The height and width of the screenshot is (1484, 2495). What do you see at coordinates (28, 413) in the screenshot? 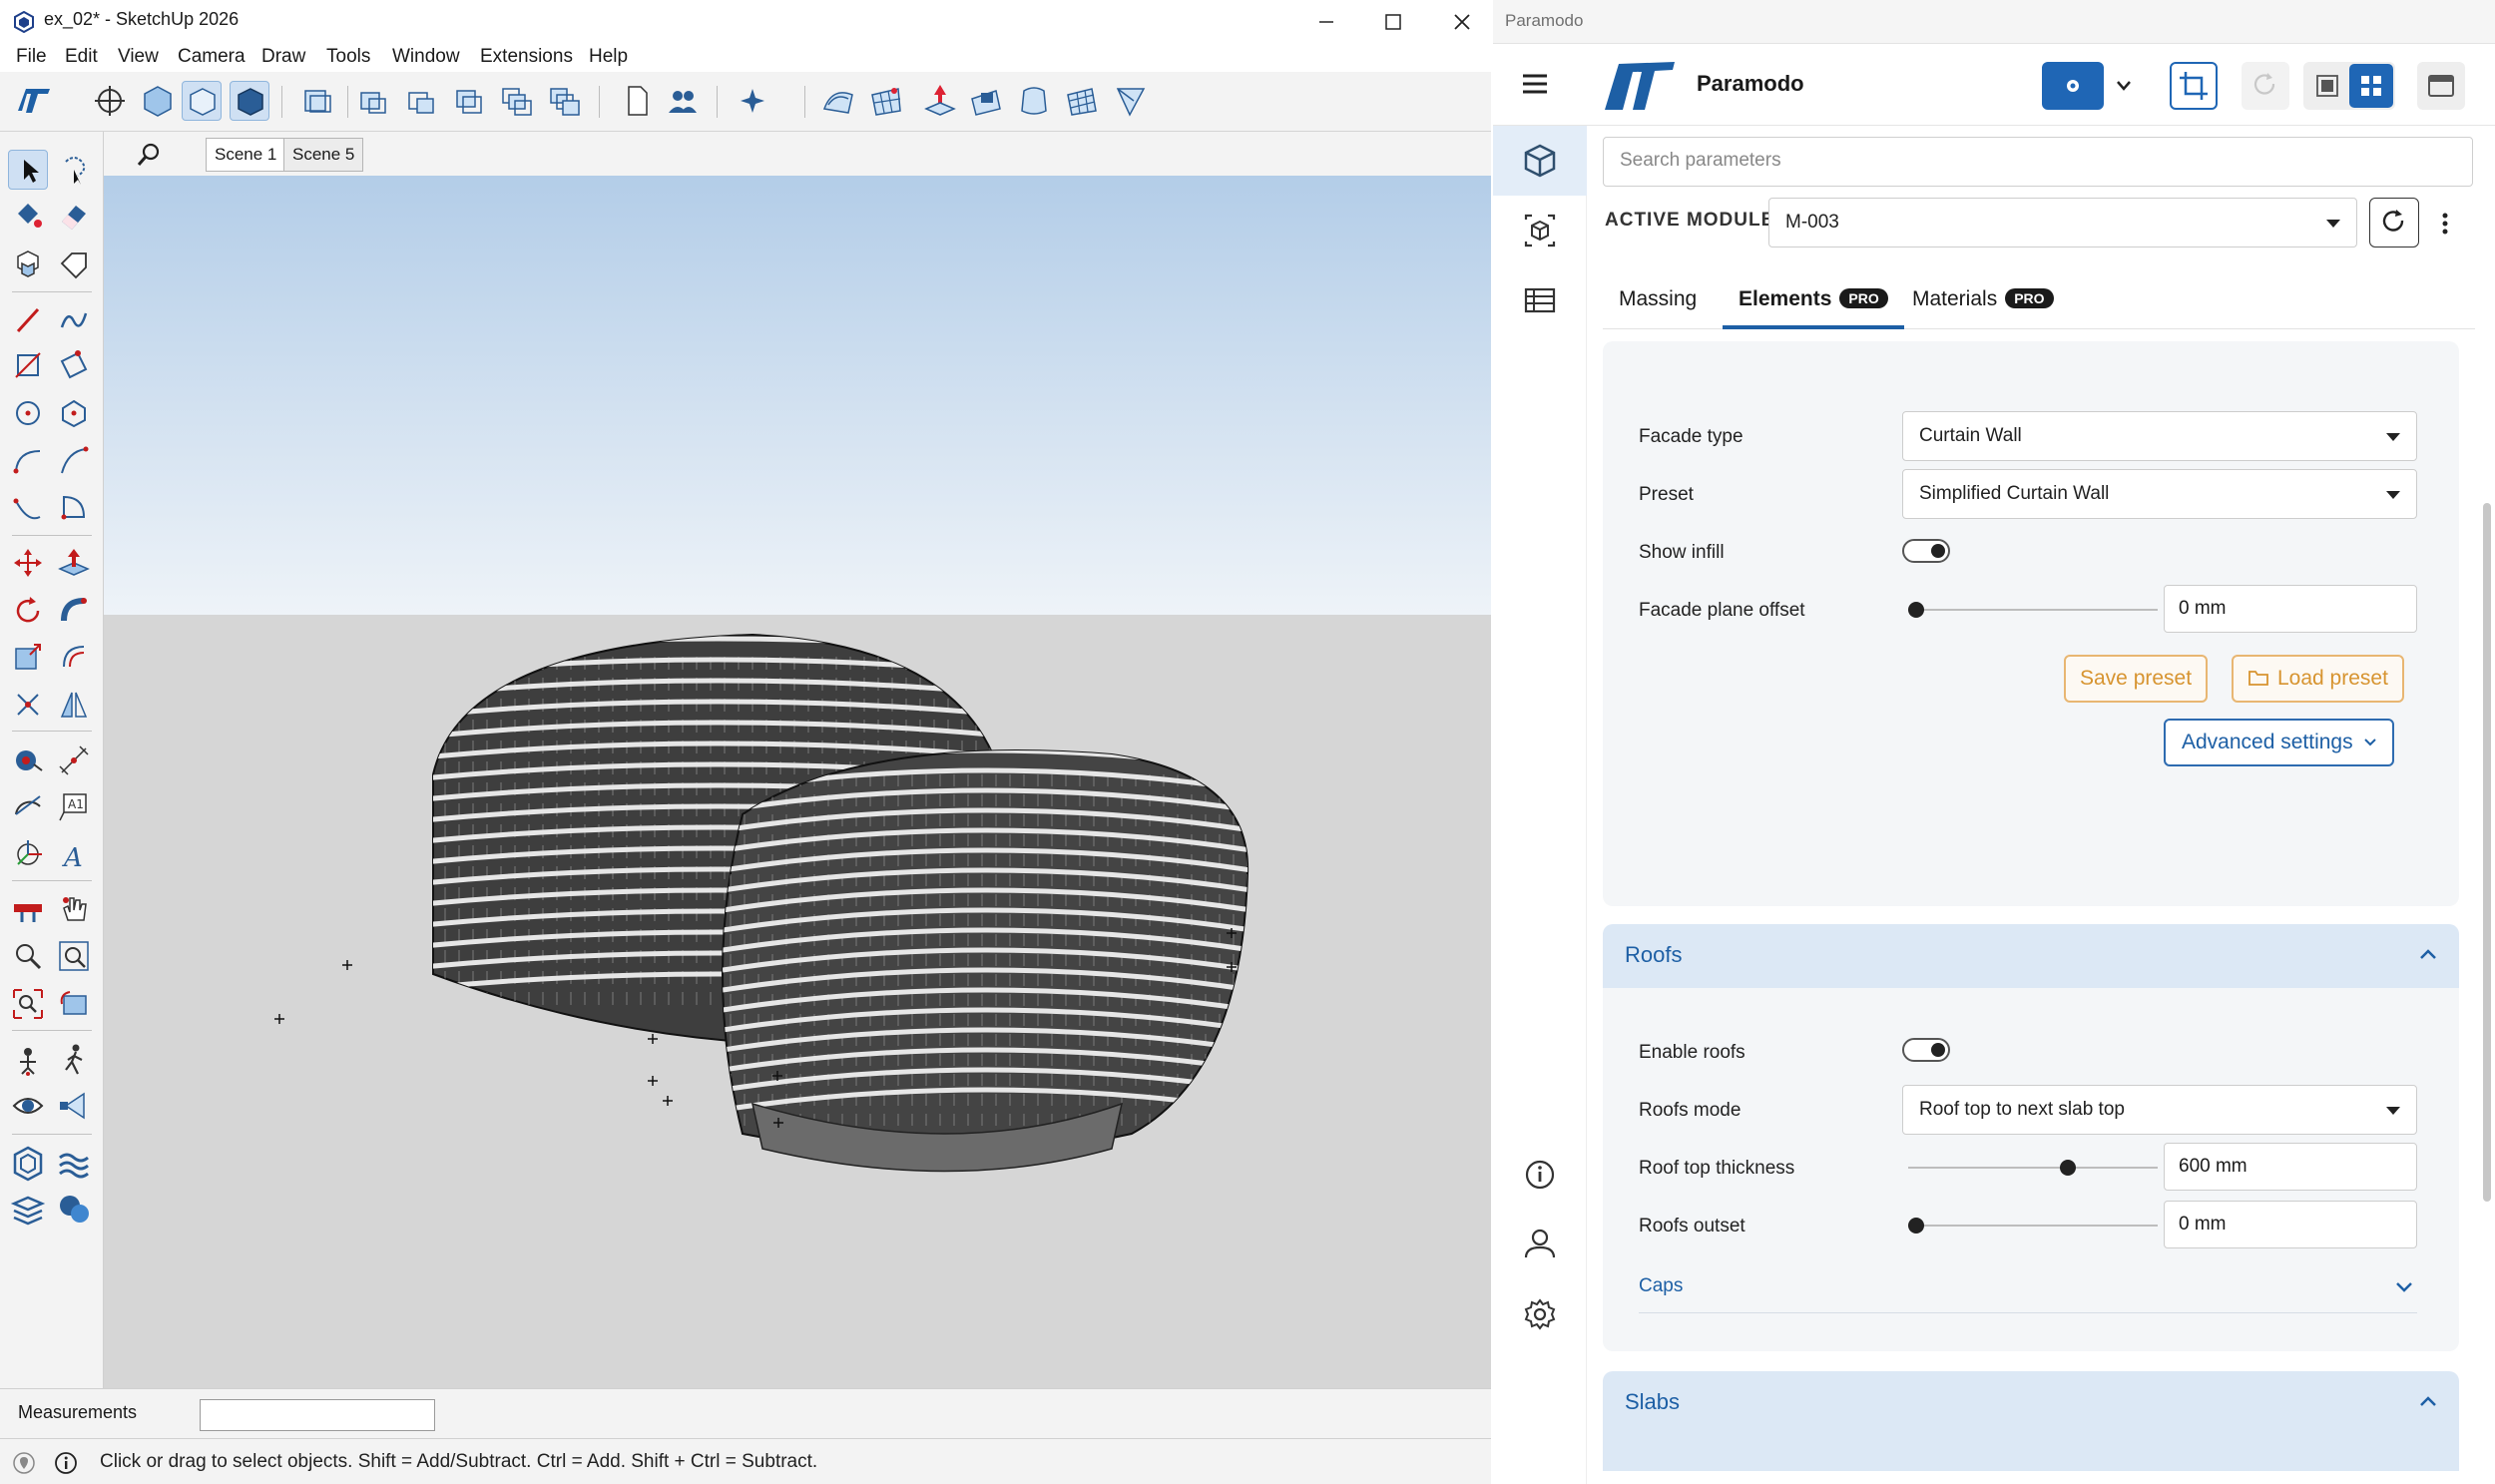
I see `circle-tool-icon` at bounding box center [28, 413].